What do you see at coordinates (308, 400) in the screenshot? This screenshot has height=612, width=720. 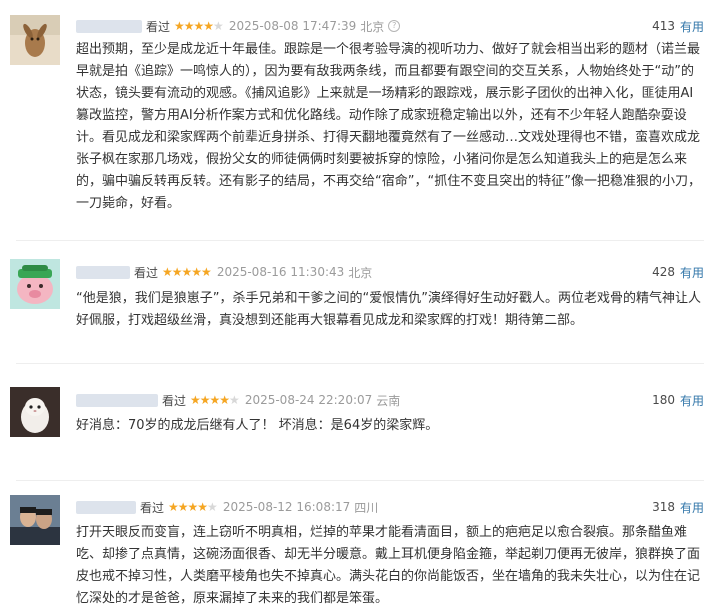 I see `review-datetime: 2025-08-24 22:20:07` at bounding box center [308, 400].